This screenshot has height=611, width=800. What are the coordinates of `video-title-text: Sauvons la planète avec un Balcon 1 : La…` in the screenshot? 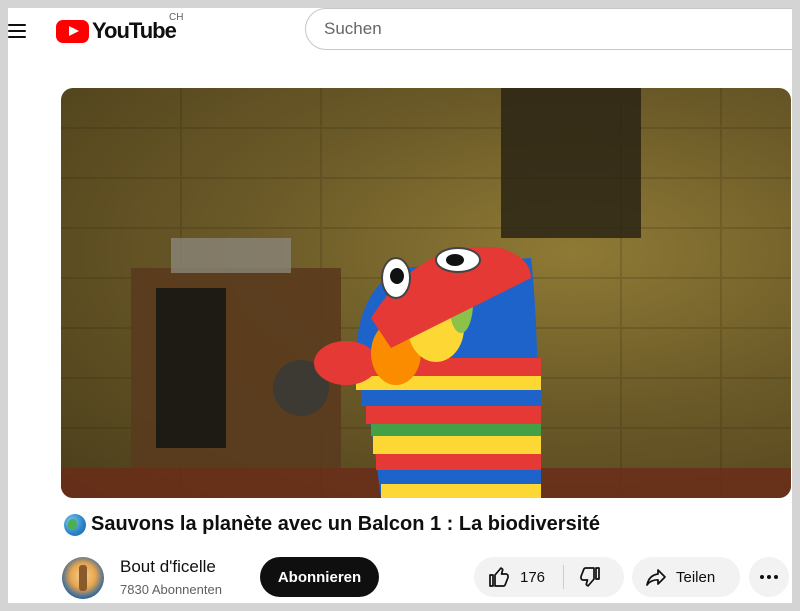 It's located at (346, 524).